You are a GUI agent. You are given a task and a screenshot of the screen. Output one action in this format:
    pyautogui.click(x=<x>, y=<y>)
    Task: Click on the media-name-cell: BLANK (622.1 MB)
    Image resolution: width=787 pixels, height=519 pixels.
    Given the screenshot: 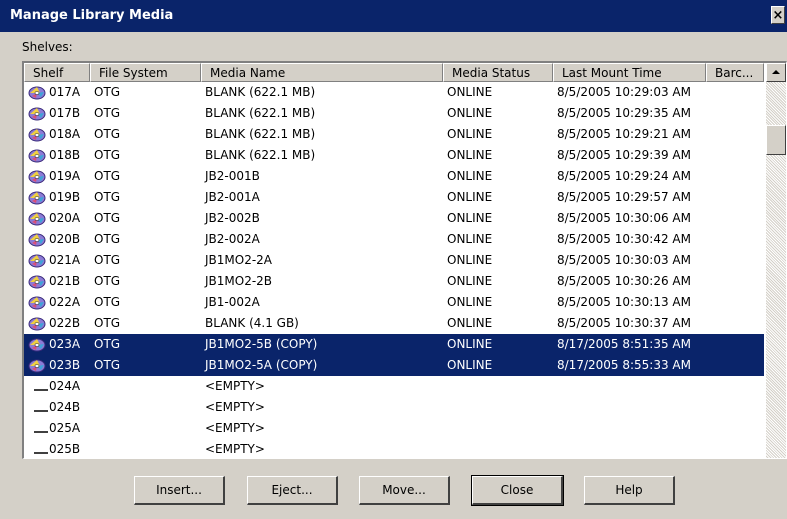 What is the action you would take?
    pyautogui.click(x=260, y=113)
    